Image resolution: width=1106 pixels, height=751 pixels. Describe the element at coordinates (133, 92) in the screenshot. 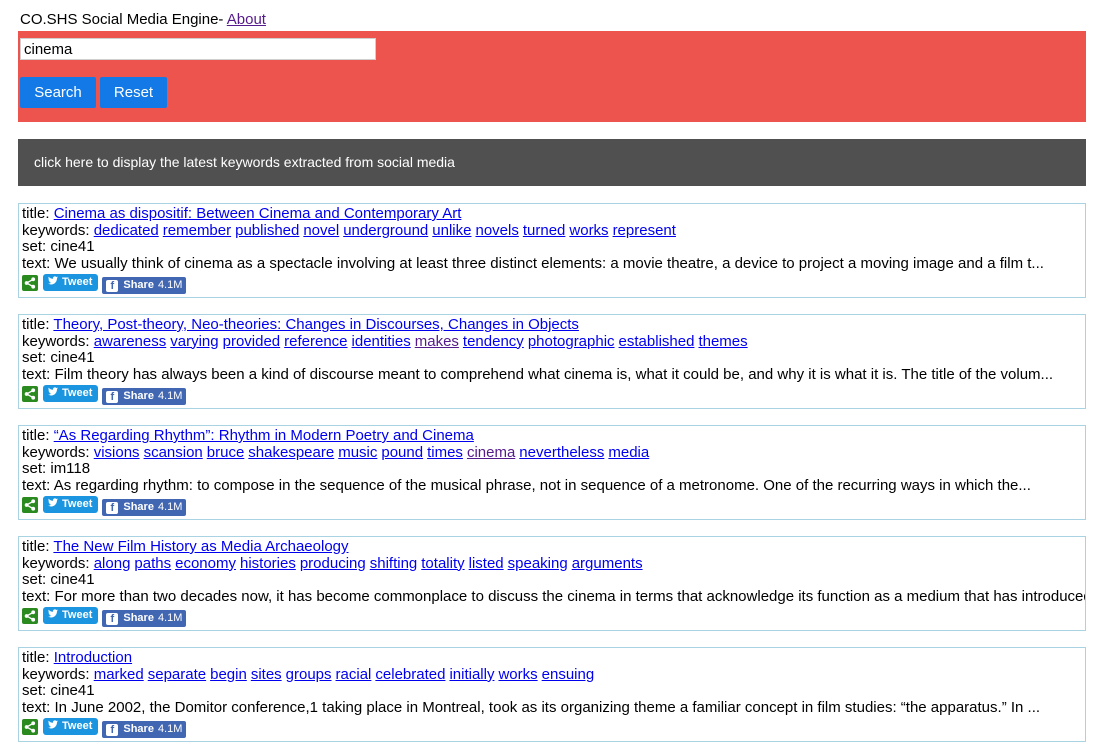

I see `reset-button: Reset` at that location.